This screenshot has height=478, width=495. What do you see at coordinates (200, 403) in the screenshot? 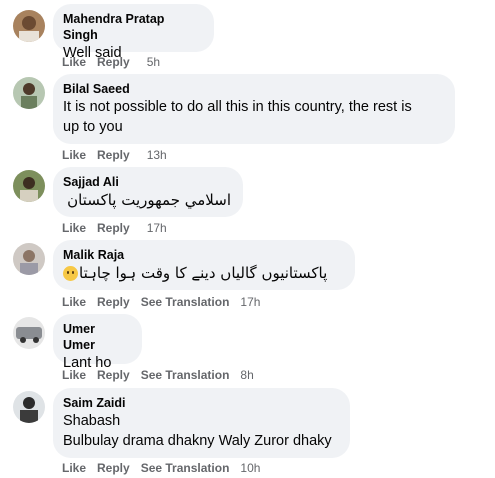
I see `comment-author: Saim Zaidi` at bounding box center [200, 403].